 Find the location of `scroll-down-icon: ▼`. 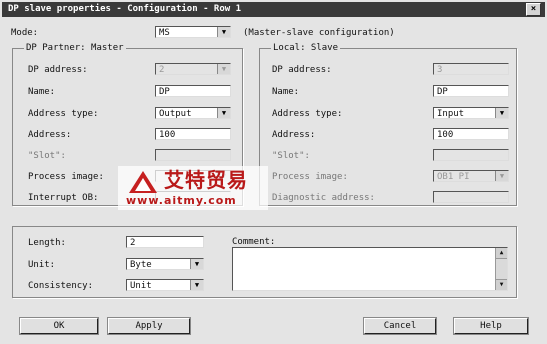

scroll-down-icon: ▼ is located at coordinates (501, 284).